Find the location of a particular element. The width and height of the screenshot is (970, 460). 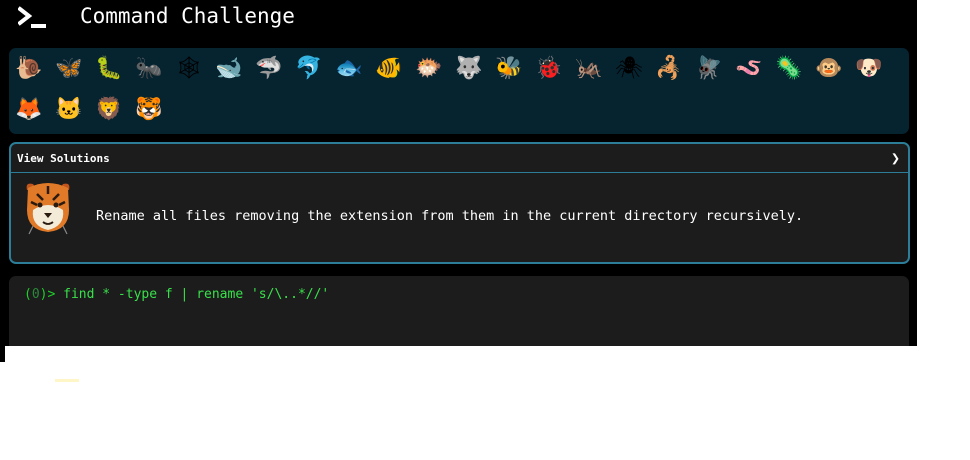

spider-web-icon: 🕸 is located at coordinates (189, 69).